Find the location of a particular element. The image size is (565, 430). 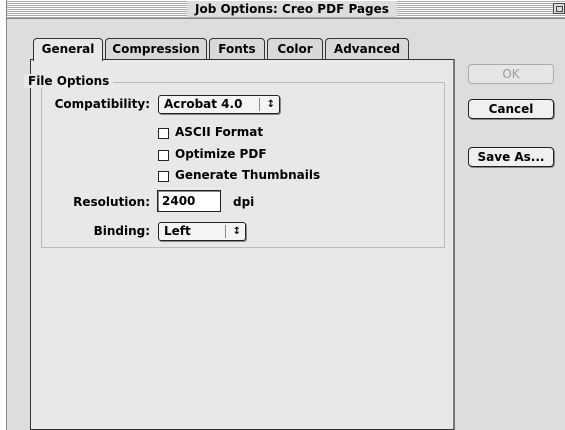

tab-color: Color is located at coordinates (295, 48).